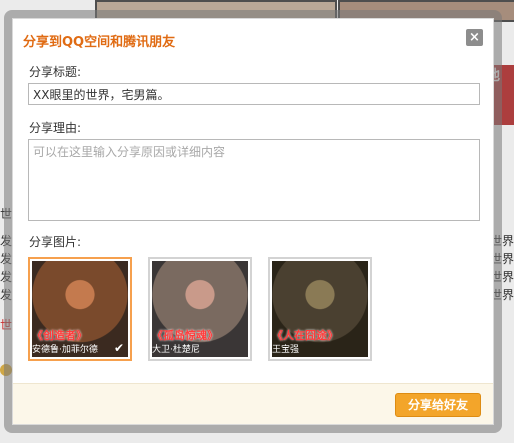 This screenshot has width=514, height=443. Describe the element at coordinates (185, 335) in the screenshot. I see `image-caption: 《孤岛惊魂》` at that location.